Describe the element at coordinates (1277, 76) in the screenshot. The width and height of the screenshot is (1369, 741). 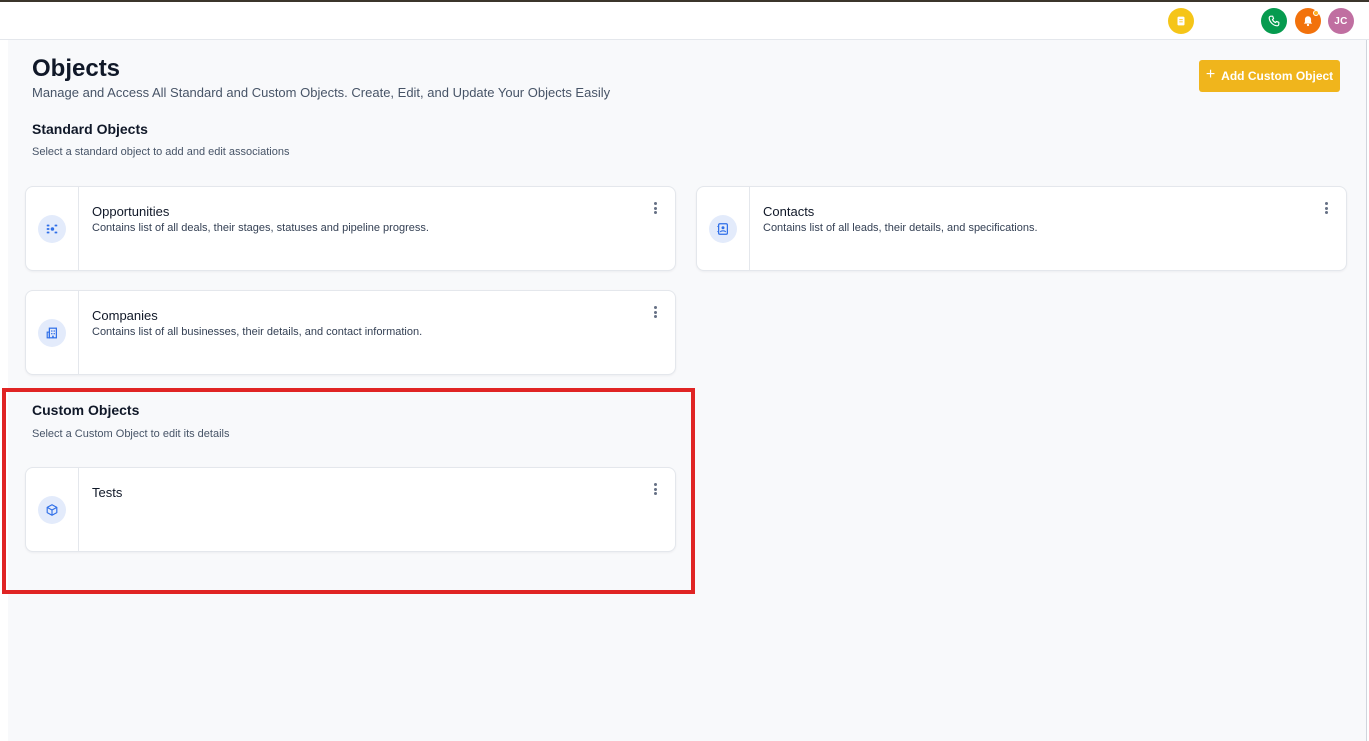
I see `add-custom-object-label: Add Custom Object` at that location.